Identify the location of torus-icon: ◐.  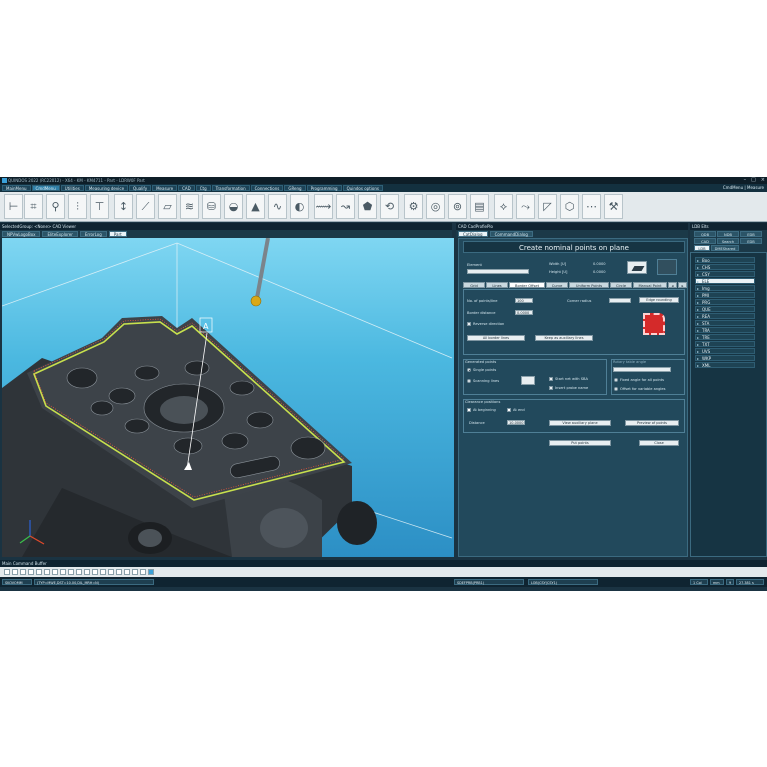
(299, 206).